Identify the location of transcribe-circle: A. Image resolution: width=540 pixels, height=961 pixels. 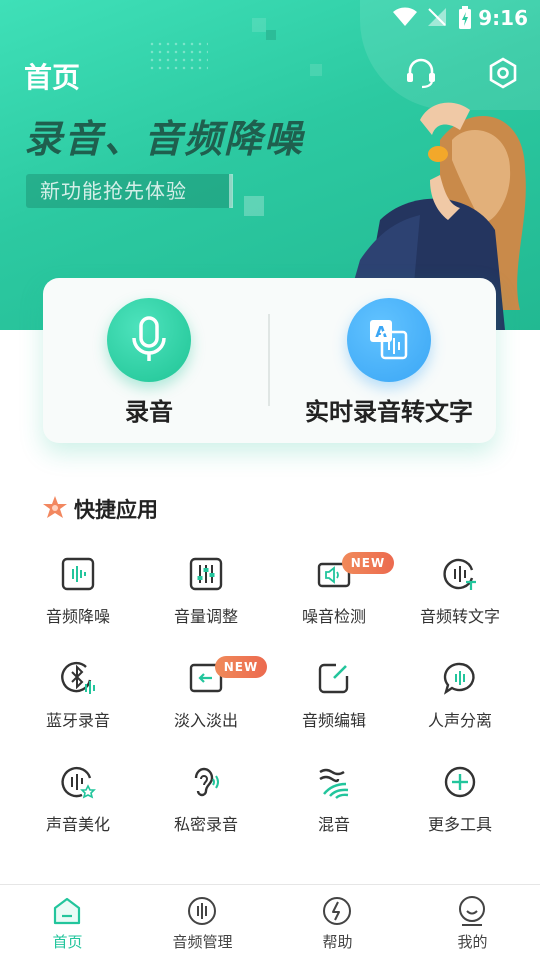
(389, 340).